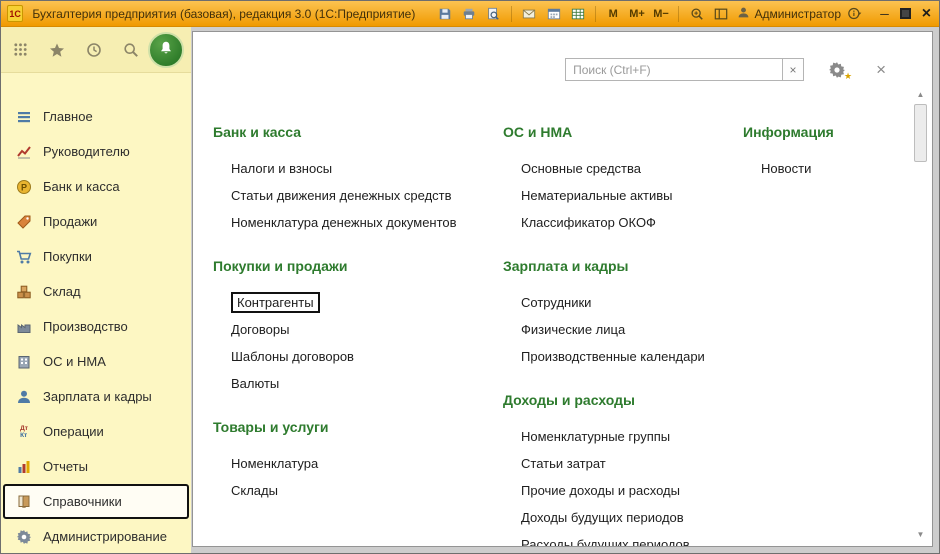  Describe the element at coordinates (65, 466) in the screenshot. I see `sidebar-item-label: Отчеты` at that location.